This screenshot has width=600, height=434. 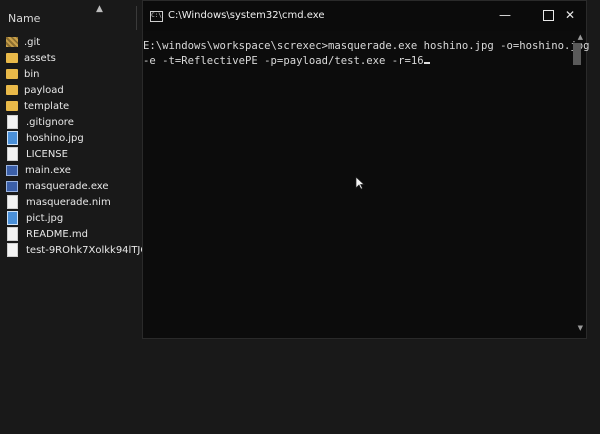 I want to click on column-separator, so click(x=136, y=18).